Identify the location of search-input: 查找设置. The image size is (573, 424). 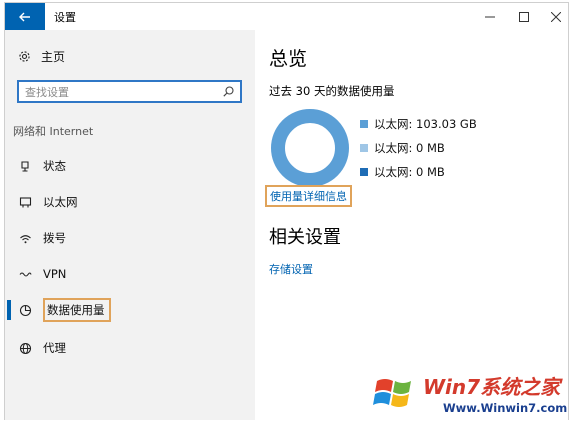
(47, 92).